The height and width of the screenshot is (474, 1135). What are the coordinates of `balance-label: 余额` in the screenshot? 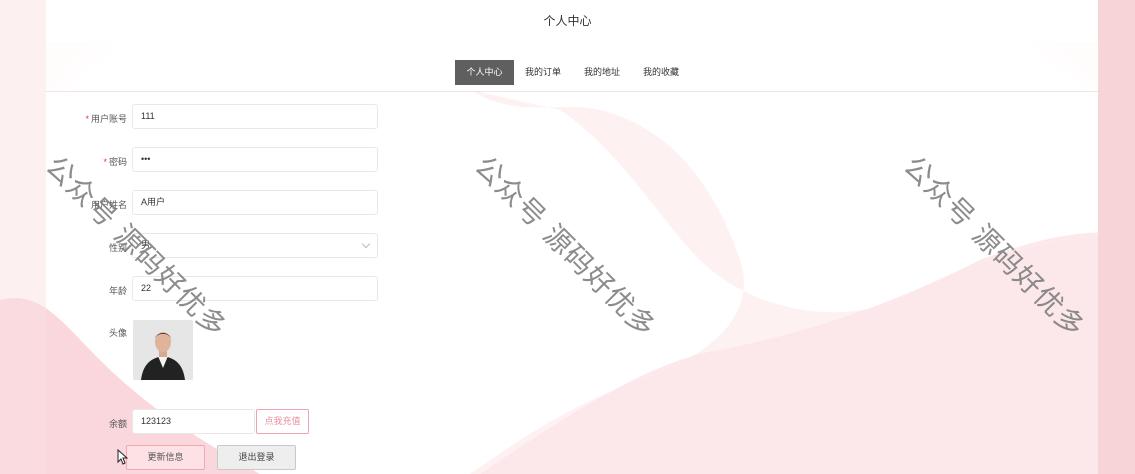 It's located at (117, 424).